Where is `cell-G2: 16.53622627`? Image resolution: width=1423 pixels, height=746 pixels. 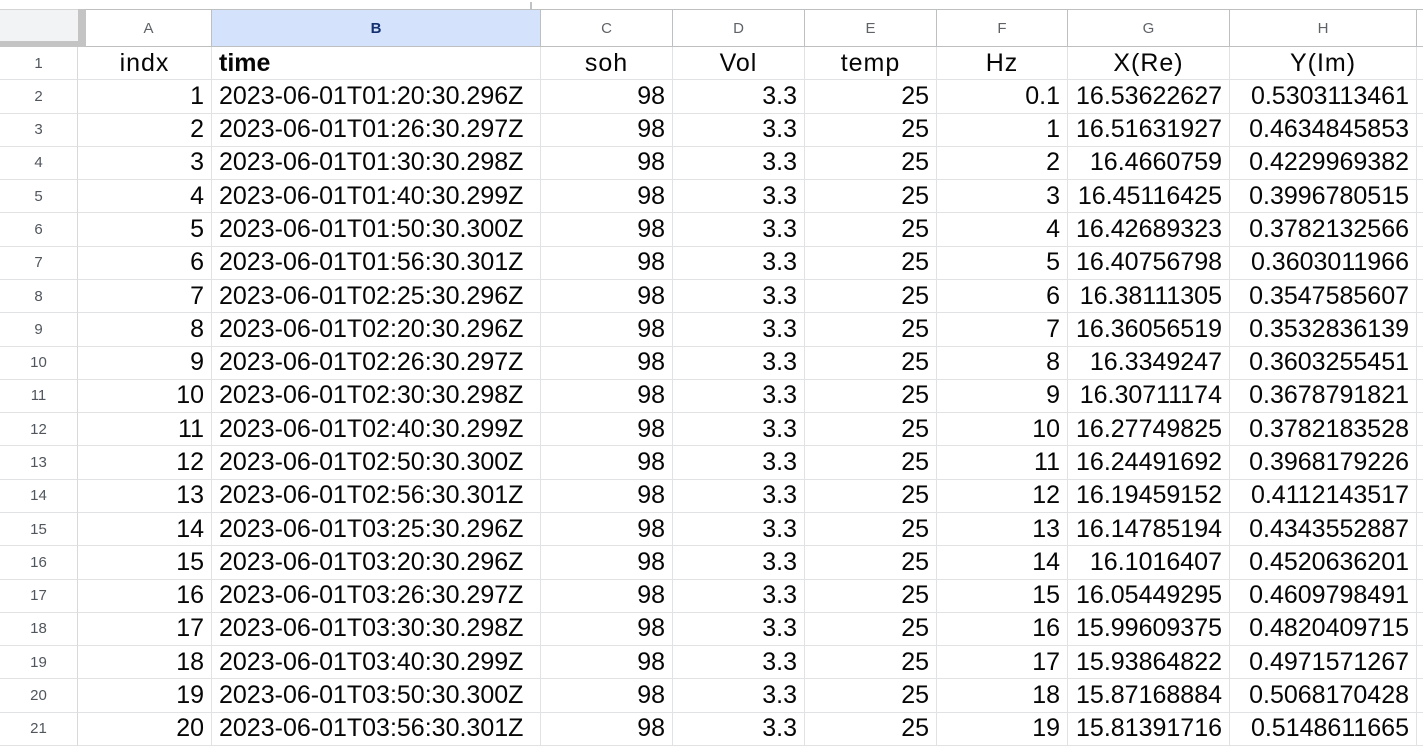 cell-G2: 16.53622627 is located at coordinates (1149, 97).